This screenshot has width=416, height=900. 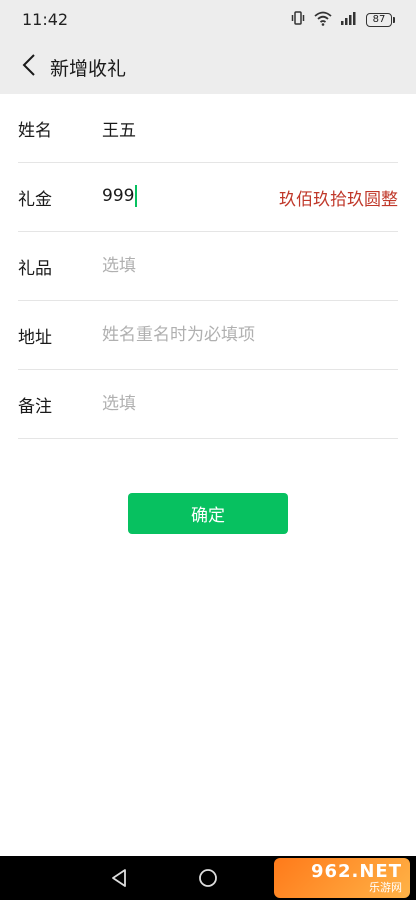 I want to click on battery-icon: 87, so click(x=380, y=20).